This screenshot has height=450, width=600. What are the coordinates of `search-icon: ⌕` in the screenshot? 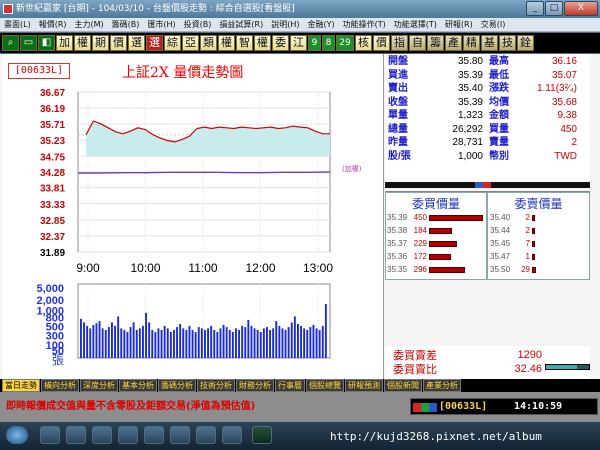 It's located at (10, 43).